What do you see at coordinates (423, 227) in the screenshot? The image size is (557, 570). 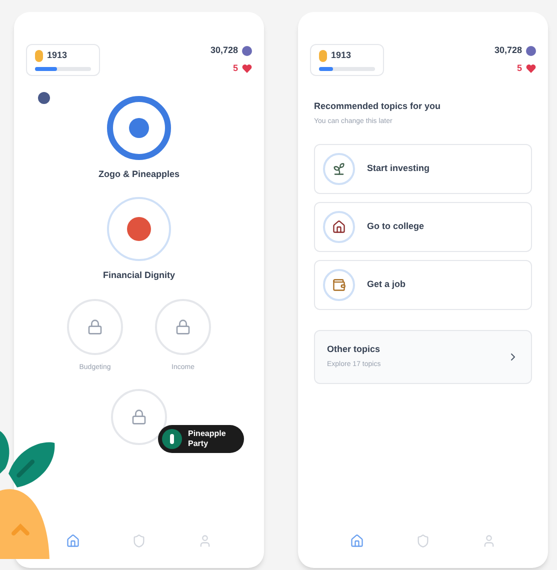 I see `topic-card: Go to college` at bounding box center [423, 227].